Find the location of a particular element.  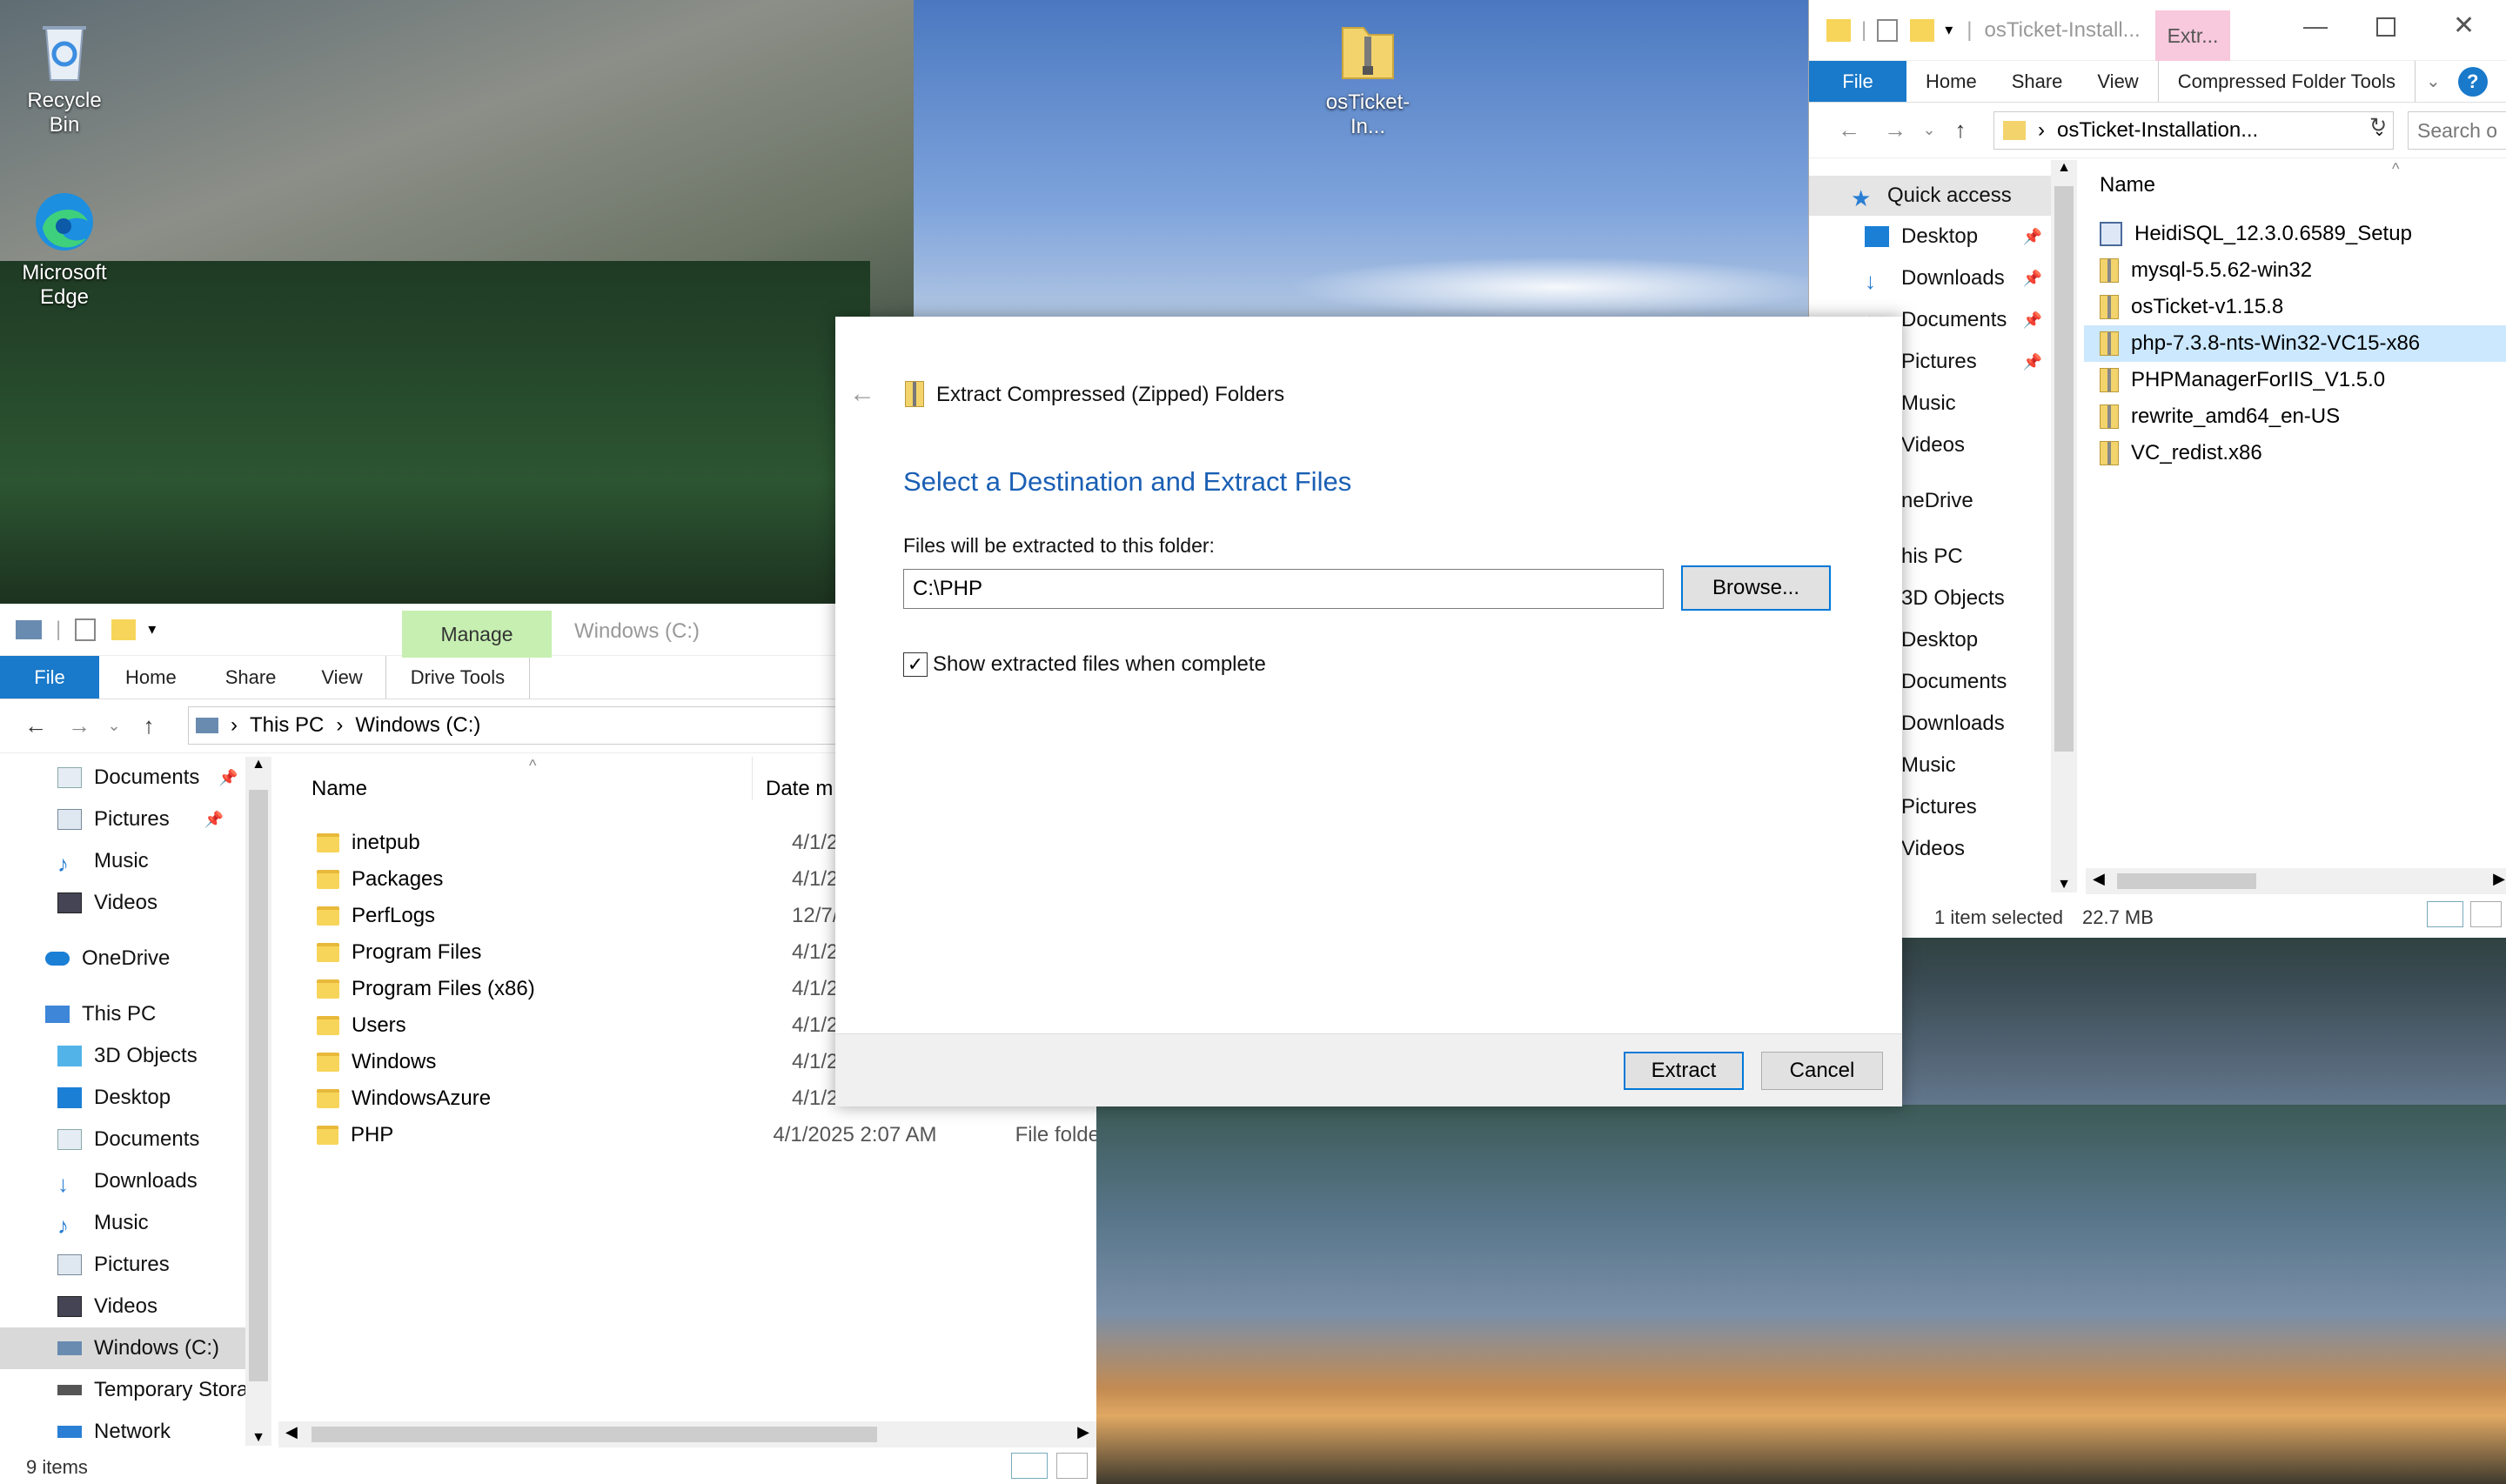

nav-item-music-pc: ♪ Music is located at coordinates (164, 1223).